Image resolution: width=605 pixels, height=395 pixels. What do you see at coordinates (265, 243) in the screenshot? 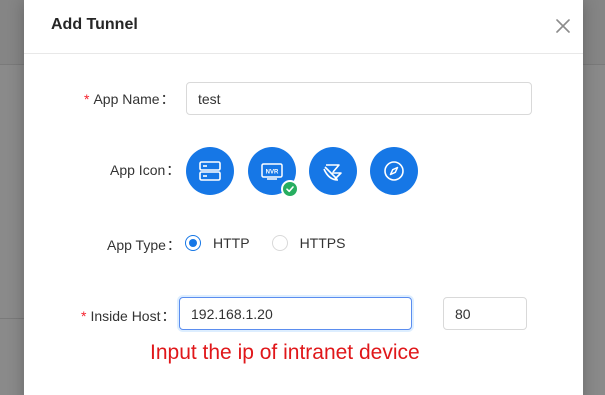
I see `app-type-radio-group: HTTP HTTPS` at bounding box center [265, 243].